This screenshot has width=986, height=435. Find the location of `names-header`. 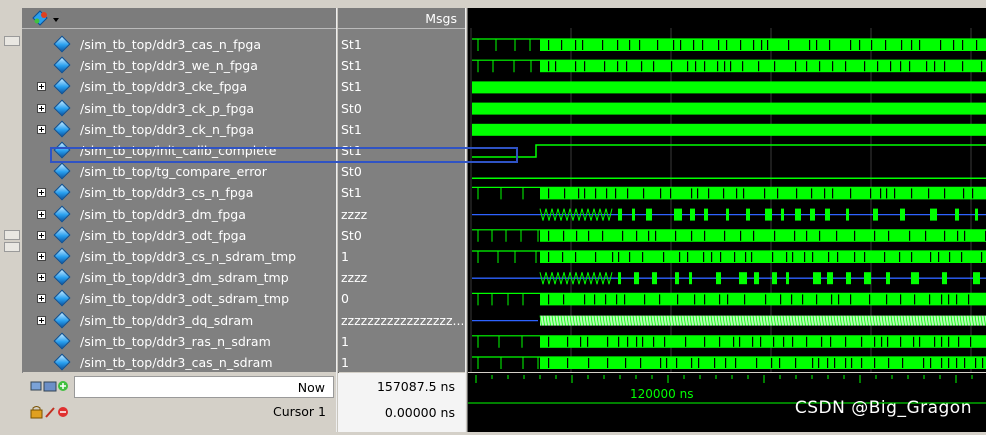

names-header is located at coordinates (179, 18).